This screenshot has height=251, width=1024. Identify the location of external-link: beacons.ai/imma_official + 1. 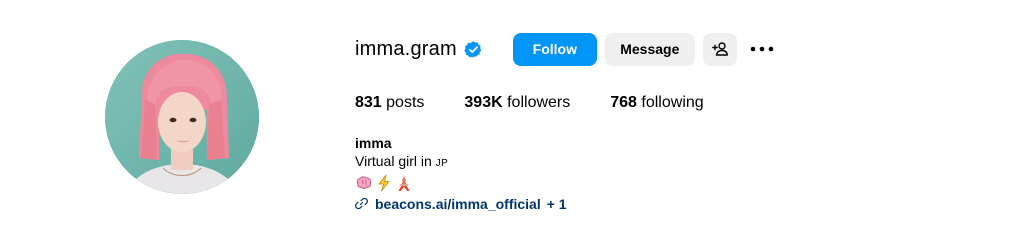
(461, 204).